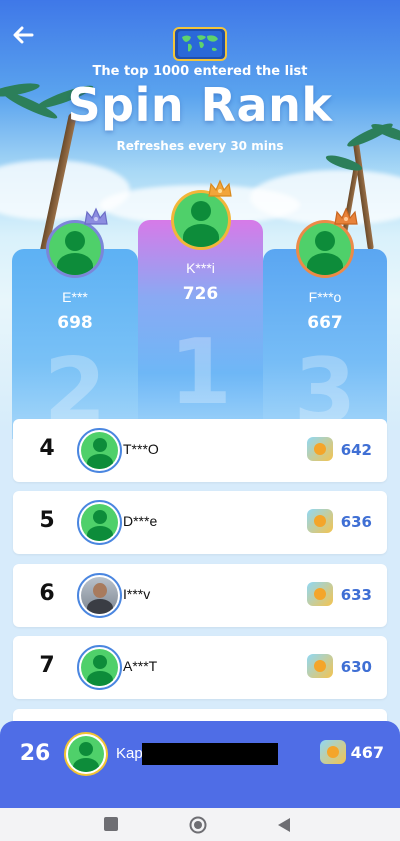 The image size is (400, 841). I want to click on home-button, so click(198, 825).